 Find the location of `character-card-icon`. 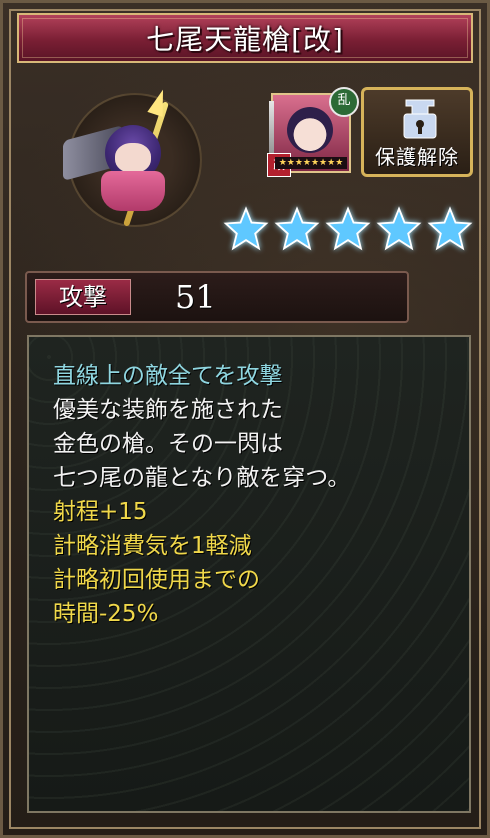

character-card-icon is located at coordinates (310, 130).